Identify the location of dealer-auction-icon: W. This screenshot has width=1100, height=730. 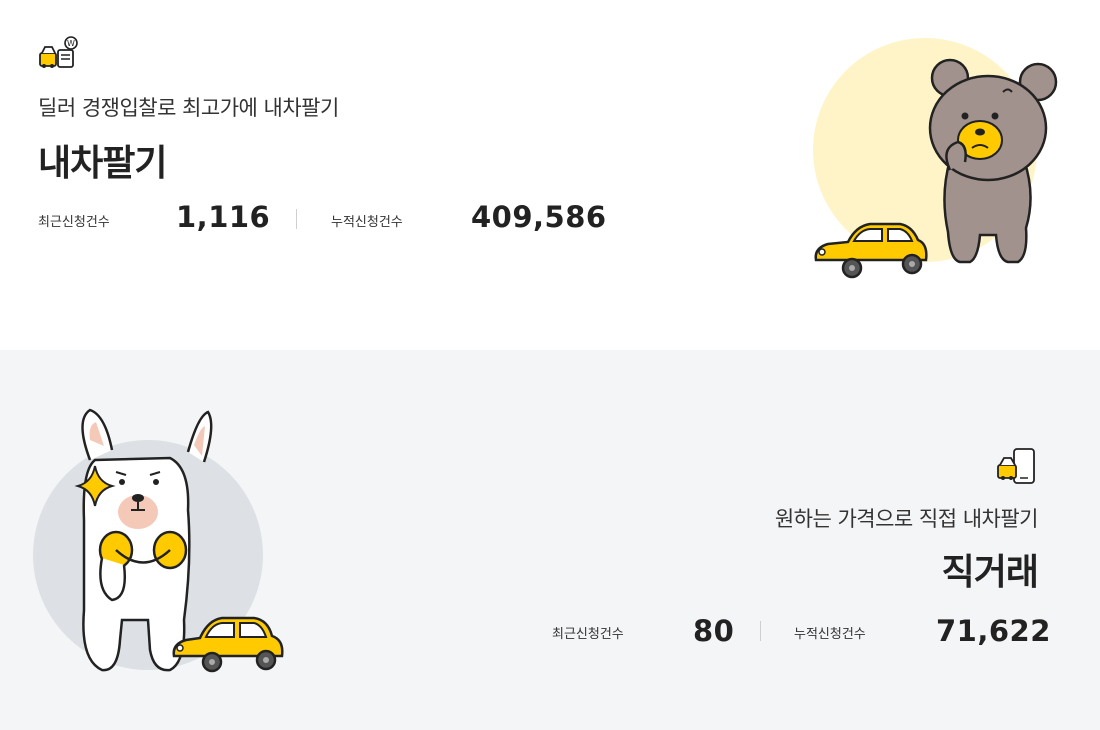
(59, 57).